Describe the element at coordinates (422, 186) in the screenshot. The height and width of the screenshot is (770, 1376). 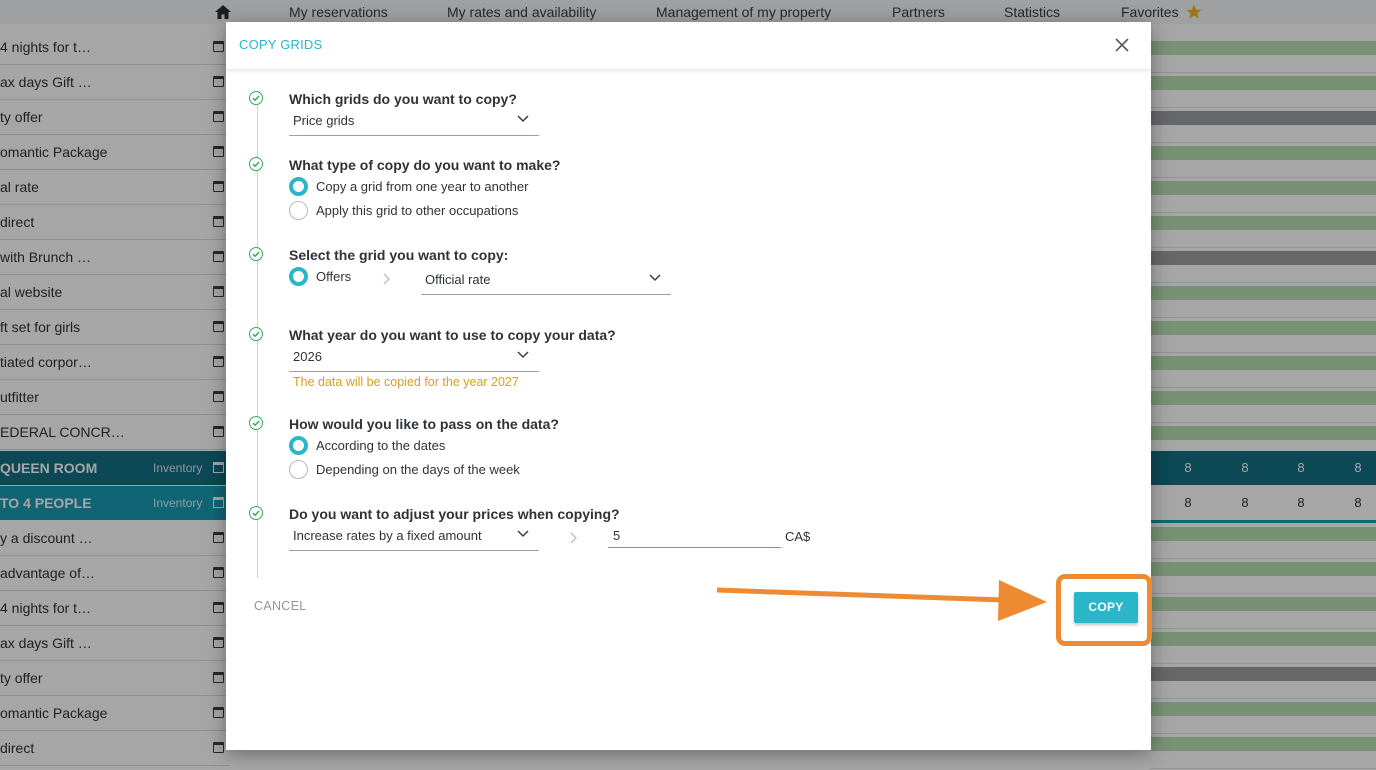
I see `radio-label: Copy a grid from one year to another` at that location.